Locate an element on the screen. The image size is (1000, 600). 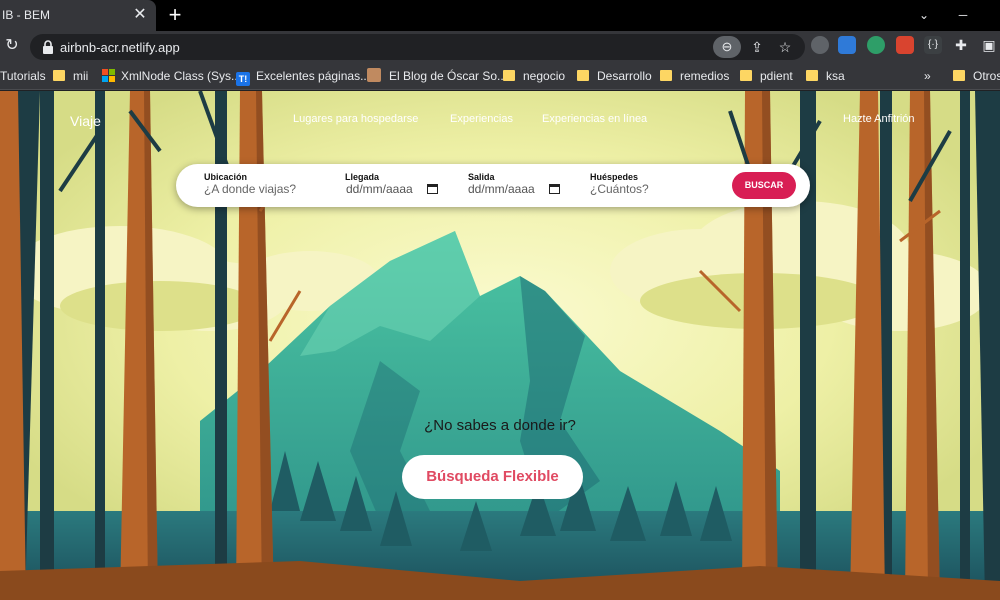
bookmark-label: mii is located at coordinates (81, 76).